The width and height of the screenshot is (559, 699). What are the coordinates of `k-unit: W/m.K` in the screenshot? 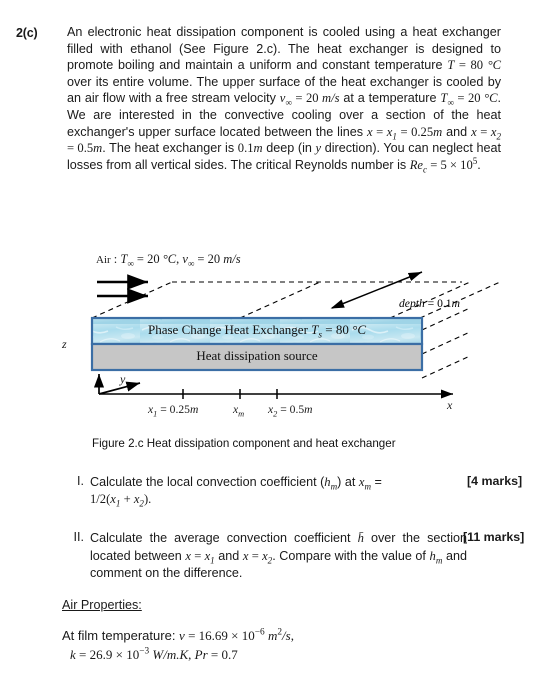 It's located at (169, 654).